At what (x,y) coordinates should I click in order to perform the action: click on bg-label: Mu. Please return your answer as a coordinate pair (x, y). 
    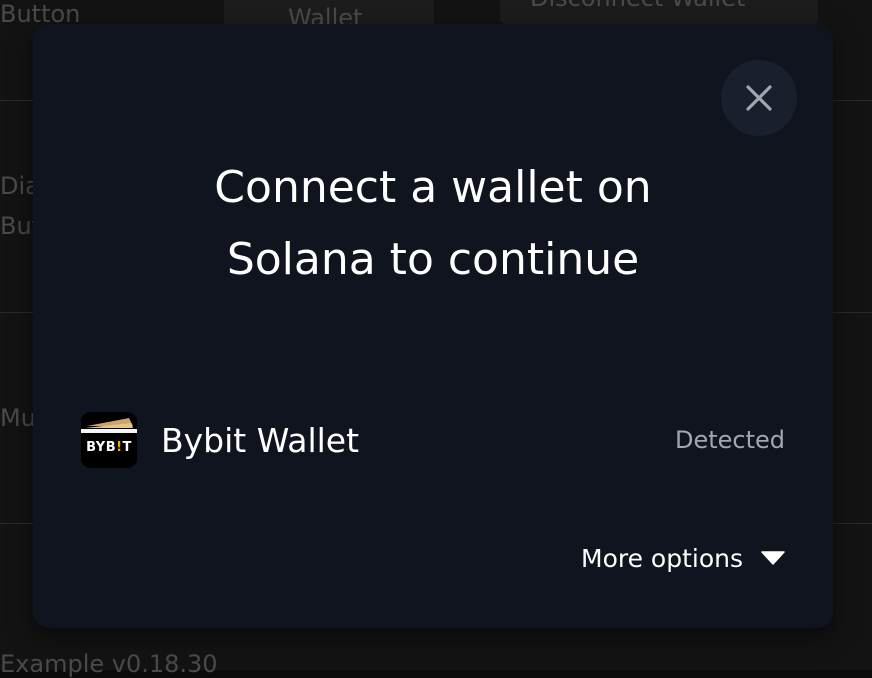
    Looking at the image, I should click on (18, 418).